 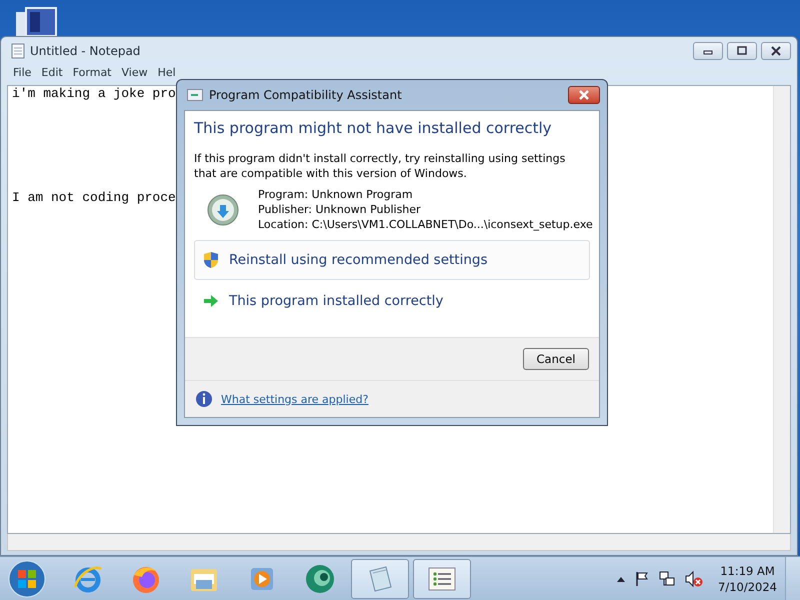 I want to click on text-line: I am not coding proce, so click(x=94, y=197).